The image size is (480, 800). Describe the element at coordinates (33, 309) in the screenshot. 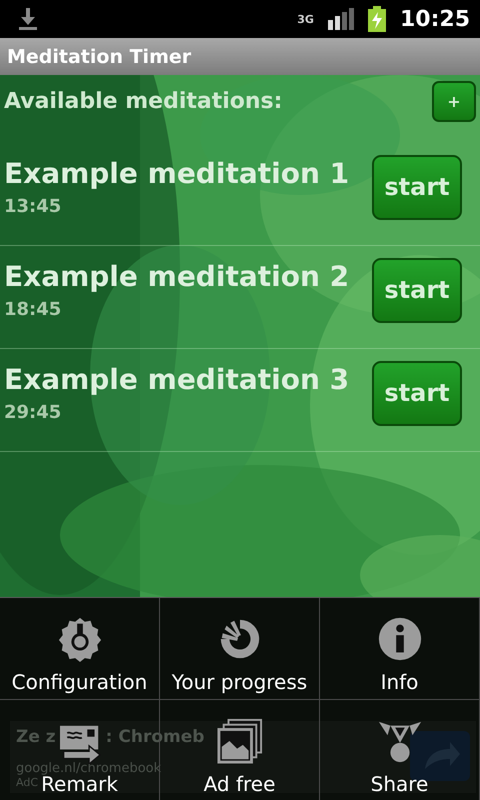

I see `meditation-duration: 18:45` at that location.